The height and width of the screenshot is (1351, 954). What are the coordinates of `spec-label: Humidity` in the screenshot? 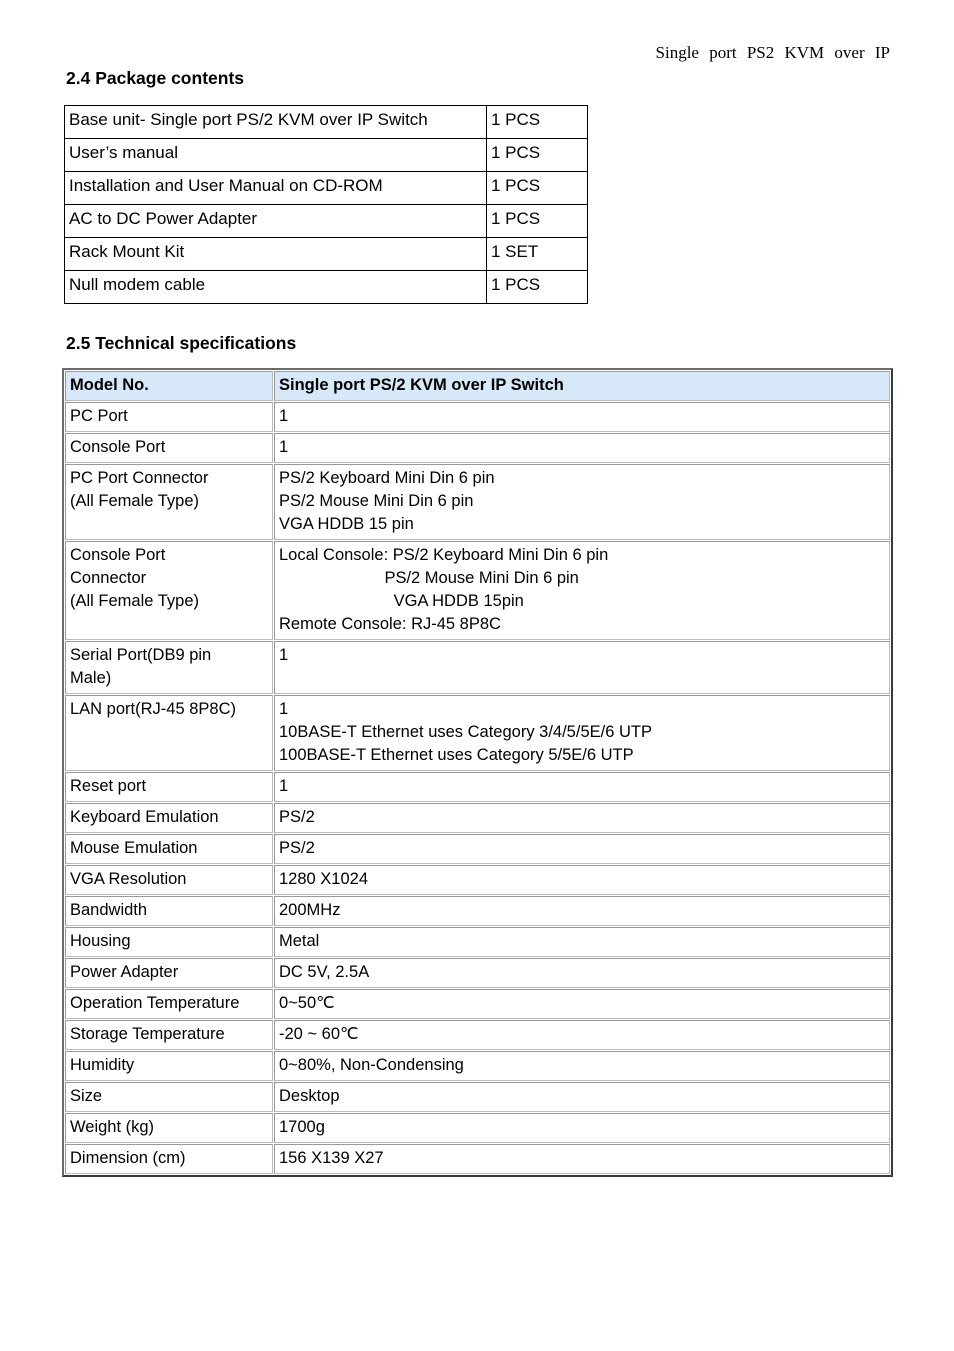 It's located at (169, 1066).